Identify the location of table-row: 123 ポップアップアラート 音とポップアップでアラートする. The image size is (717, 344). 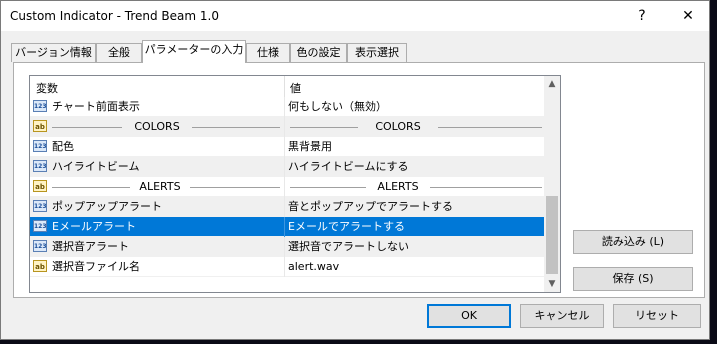
(288, 207).